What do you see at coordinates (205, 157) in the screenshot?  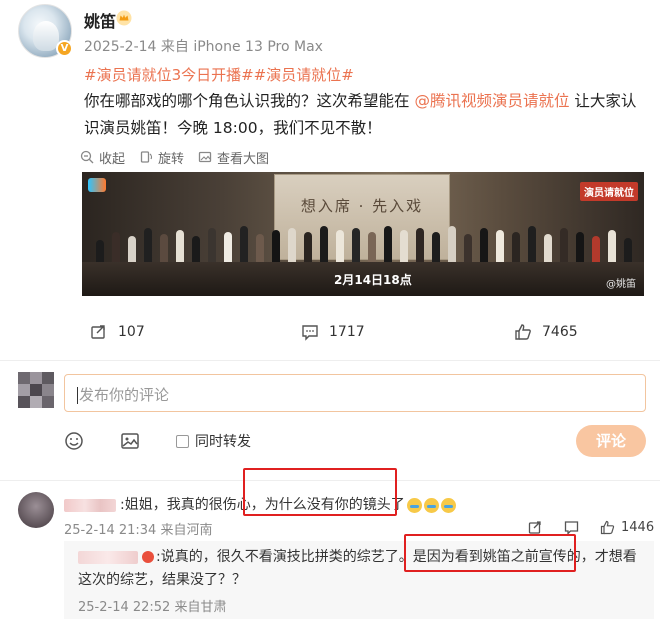 I see `image-icon` at bounding box center [205, 157].